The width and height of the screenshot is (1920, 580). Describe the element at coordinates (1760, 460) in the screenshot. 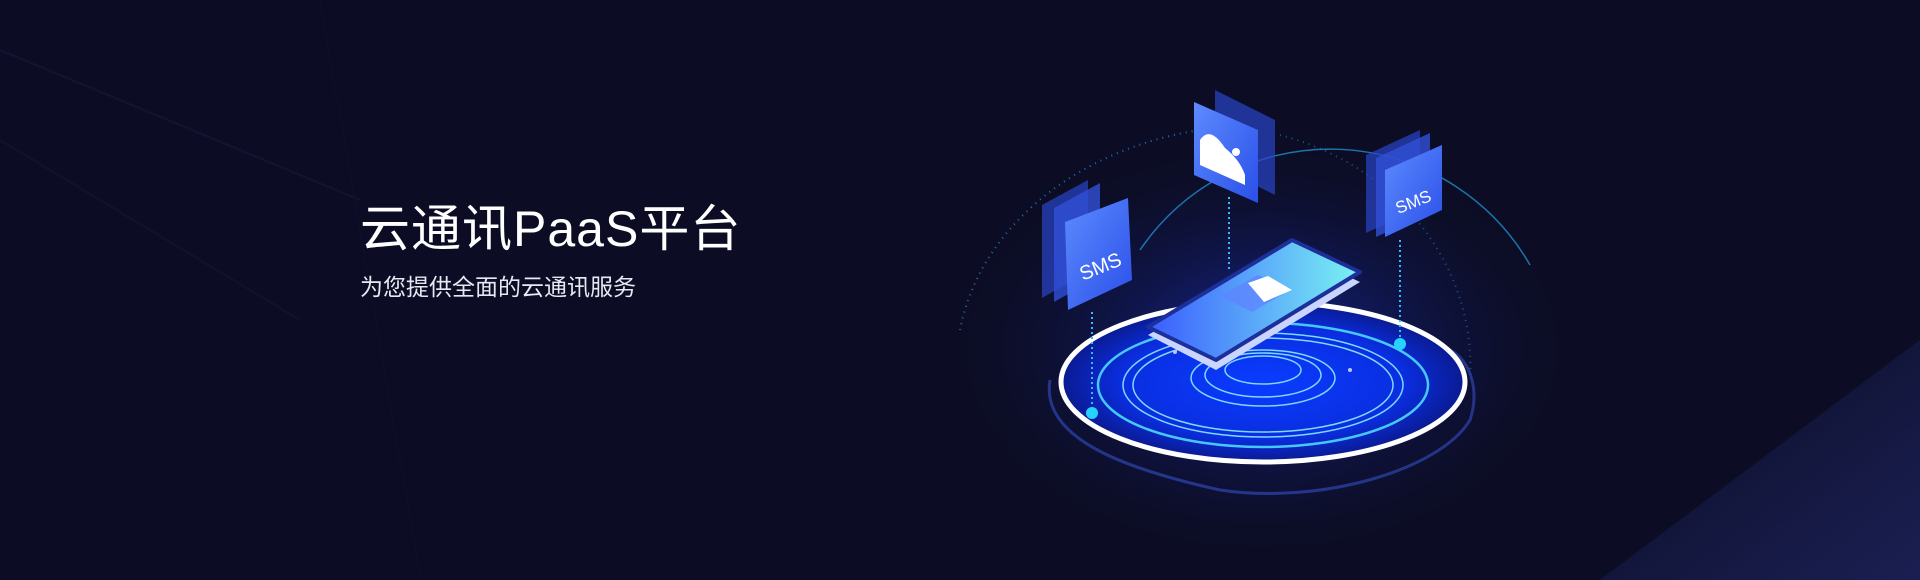

I see `corner-gradient` at that location.